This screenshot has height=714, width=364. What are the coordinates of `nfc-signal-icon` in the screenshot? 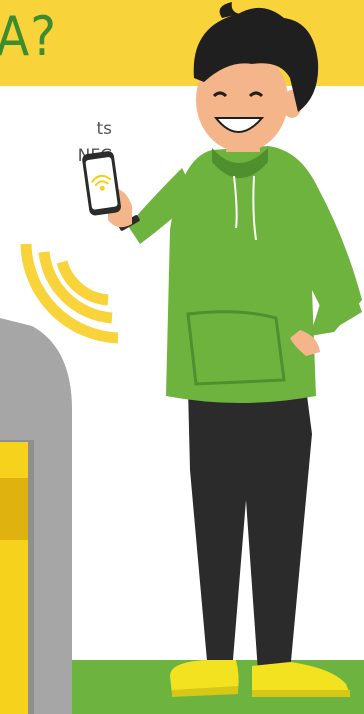 It's located at (69, 293).